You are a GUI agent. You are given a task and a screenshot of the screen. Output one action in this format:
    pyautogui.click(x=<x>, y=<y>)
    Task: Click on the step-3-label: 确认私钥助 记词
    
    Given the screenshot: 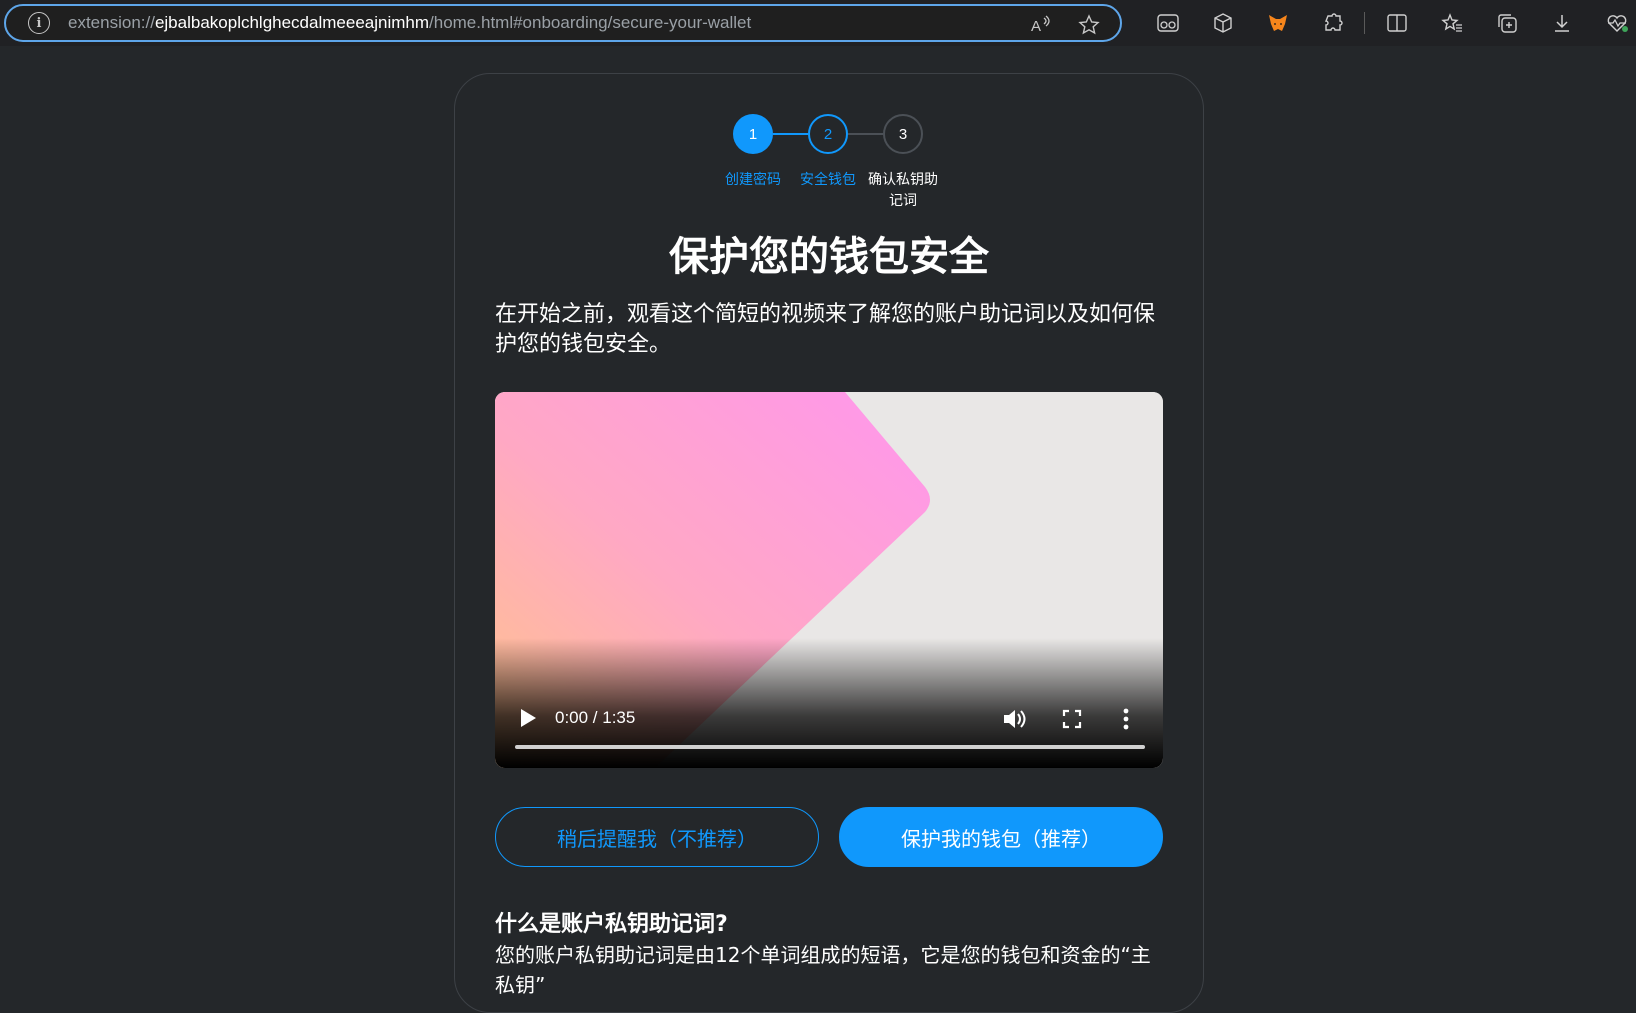 What is the action you would take?
    pyautogui.click(x=903, y=191)
    